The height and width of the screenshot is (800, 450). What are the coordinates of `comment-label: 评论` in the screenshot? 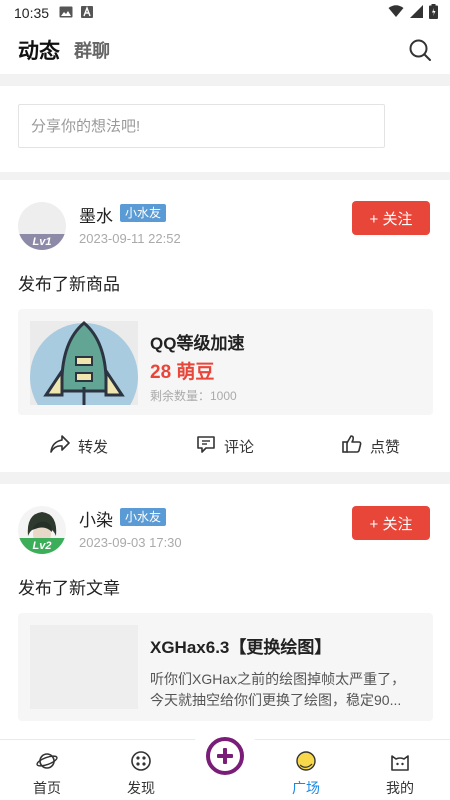 It's located at (239, 447).